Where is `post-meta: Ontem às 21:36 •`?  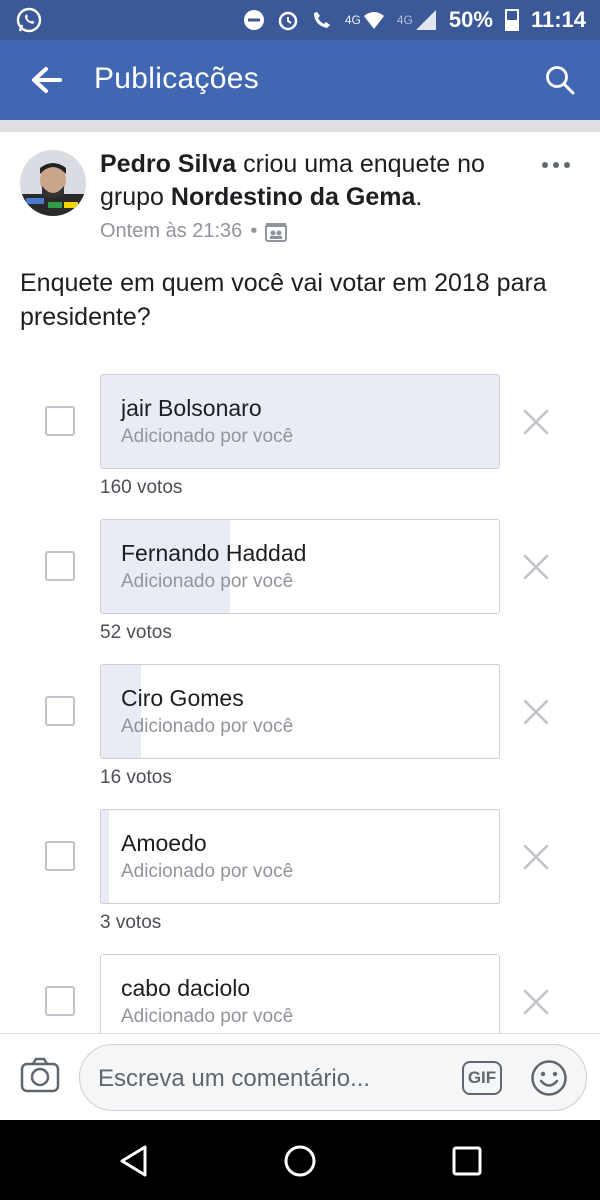 post-meta: Ontem às 21:36 • is located at coordinates (194, 231).